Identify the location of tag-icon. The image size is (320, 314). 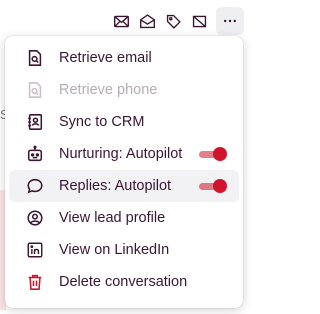
(173, 21).